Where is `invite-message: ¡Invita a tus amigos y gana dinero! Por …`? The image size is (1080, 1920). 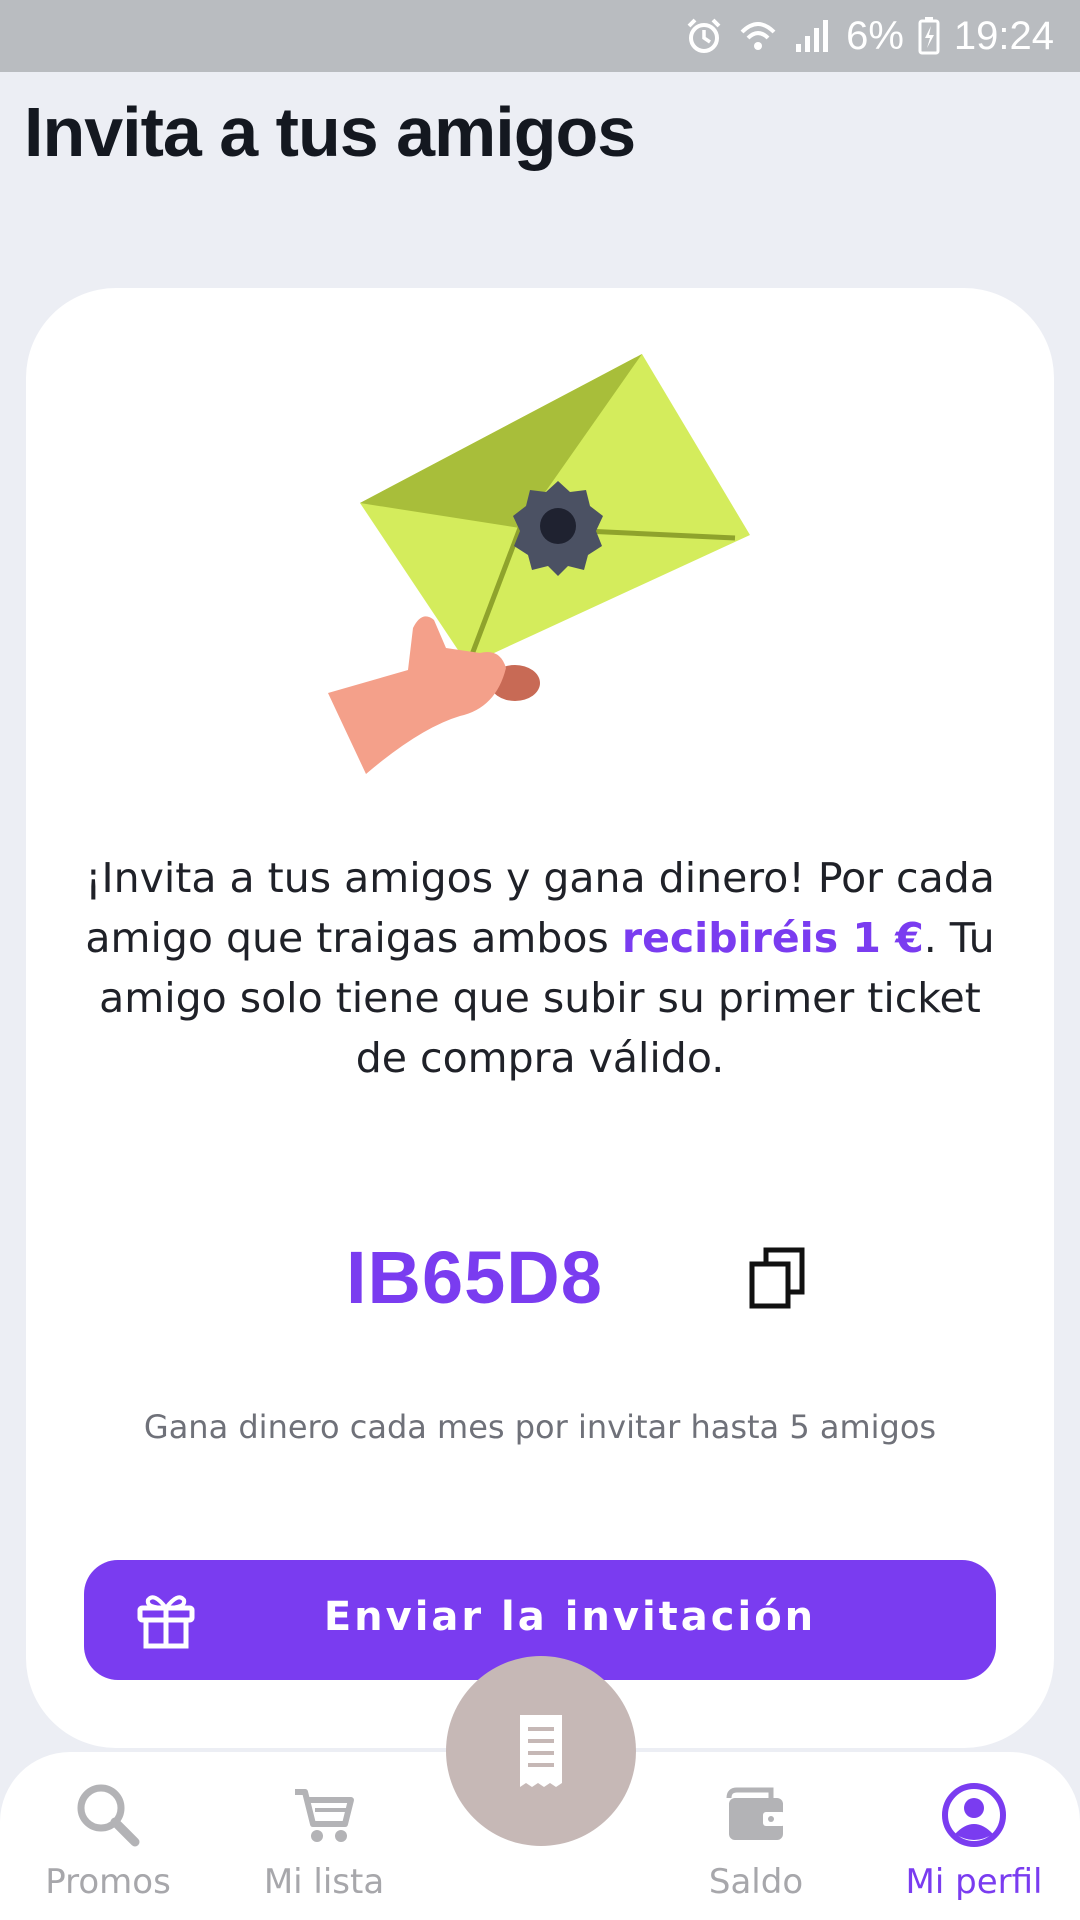
invite-message: ¡Invita a tus amigos y gana dinero! Por … is located at coordinates (540, 968).